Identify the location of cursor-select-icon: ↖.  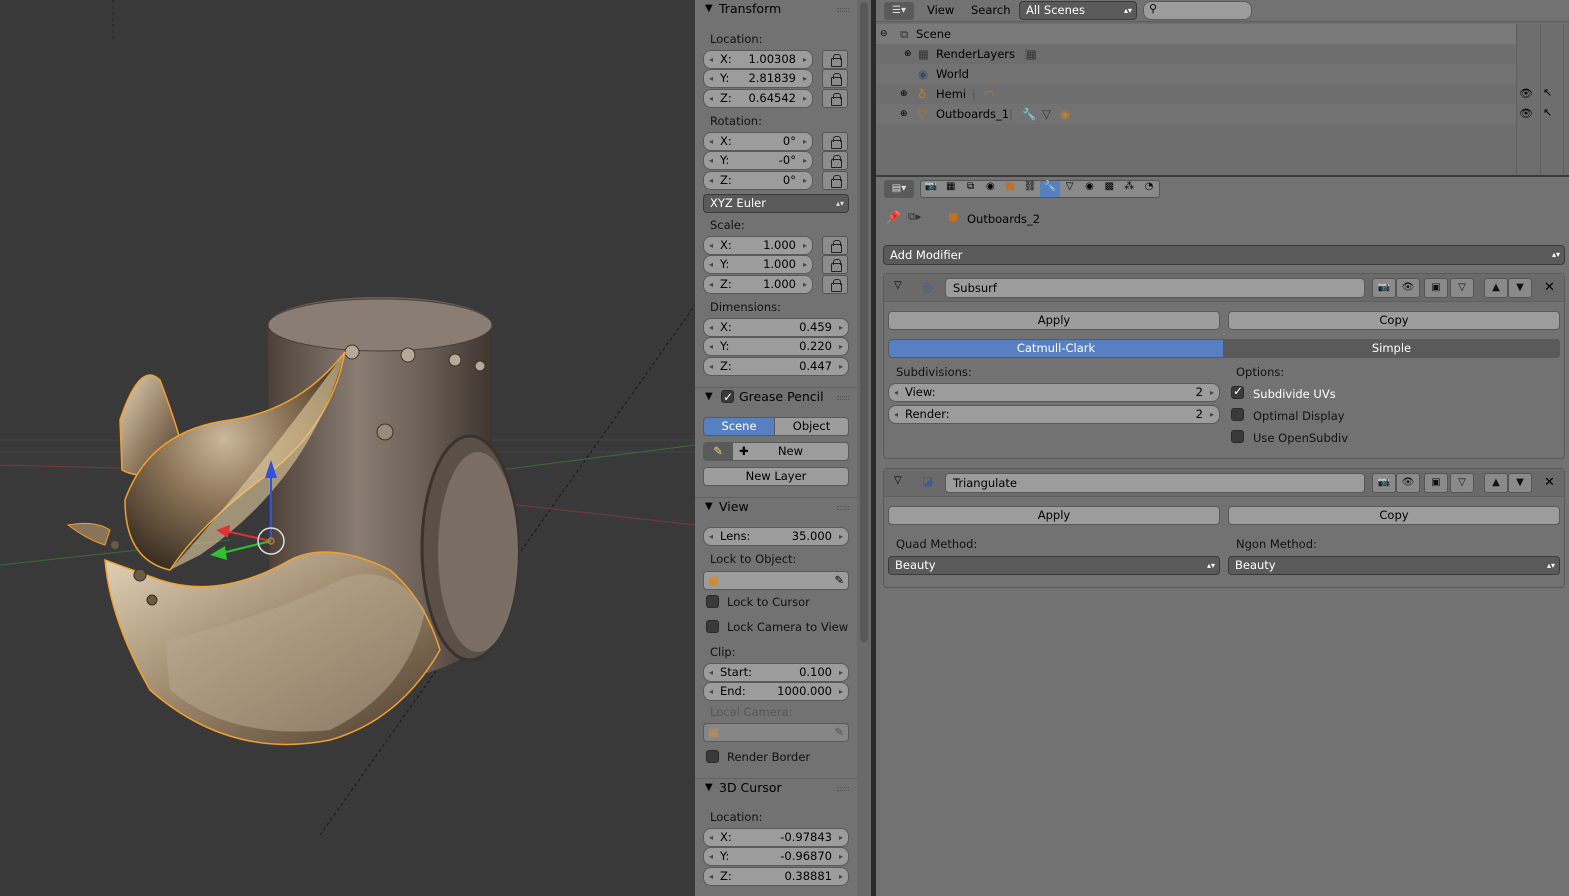
(1547, 92).